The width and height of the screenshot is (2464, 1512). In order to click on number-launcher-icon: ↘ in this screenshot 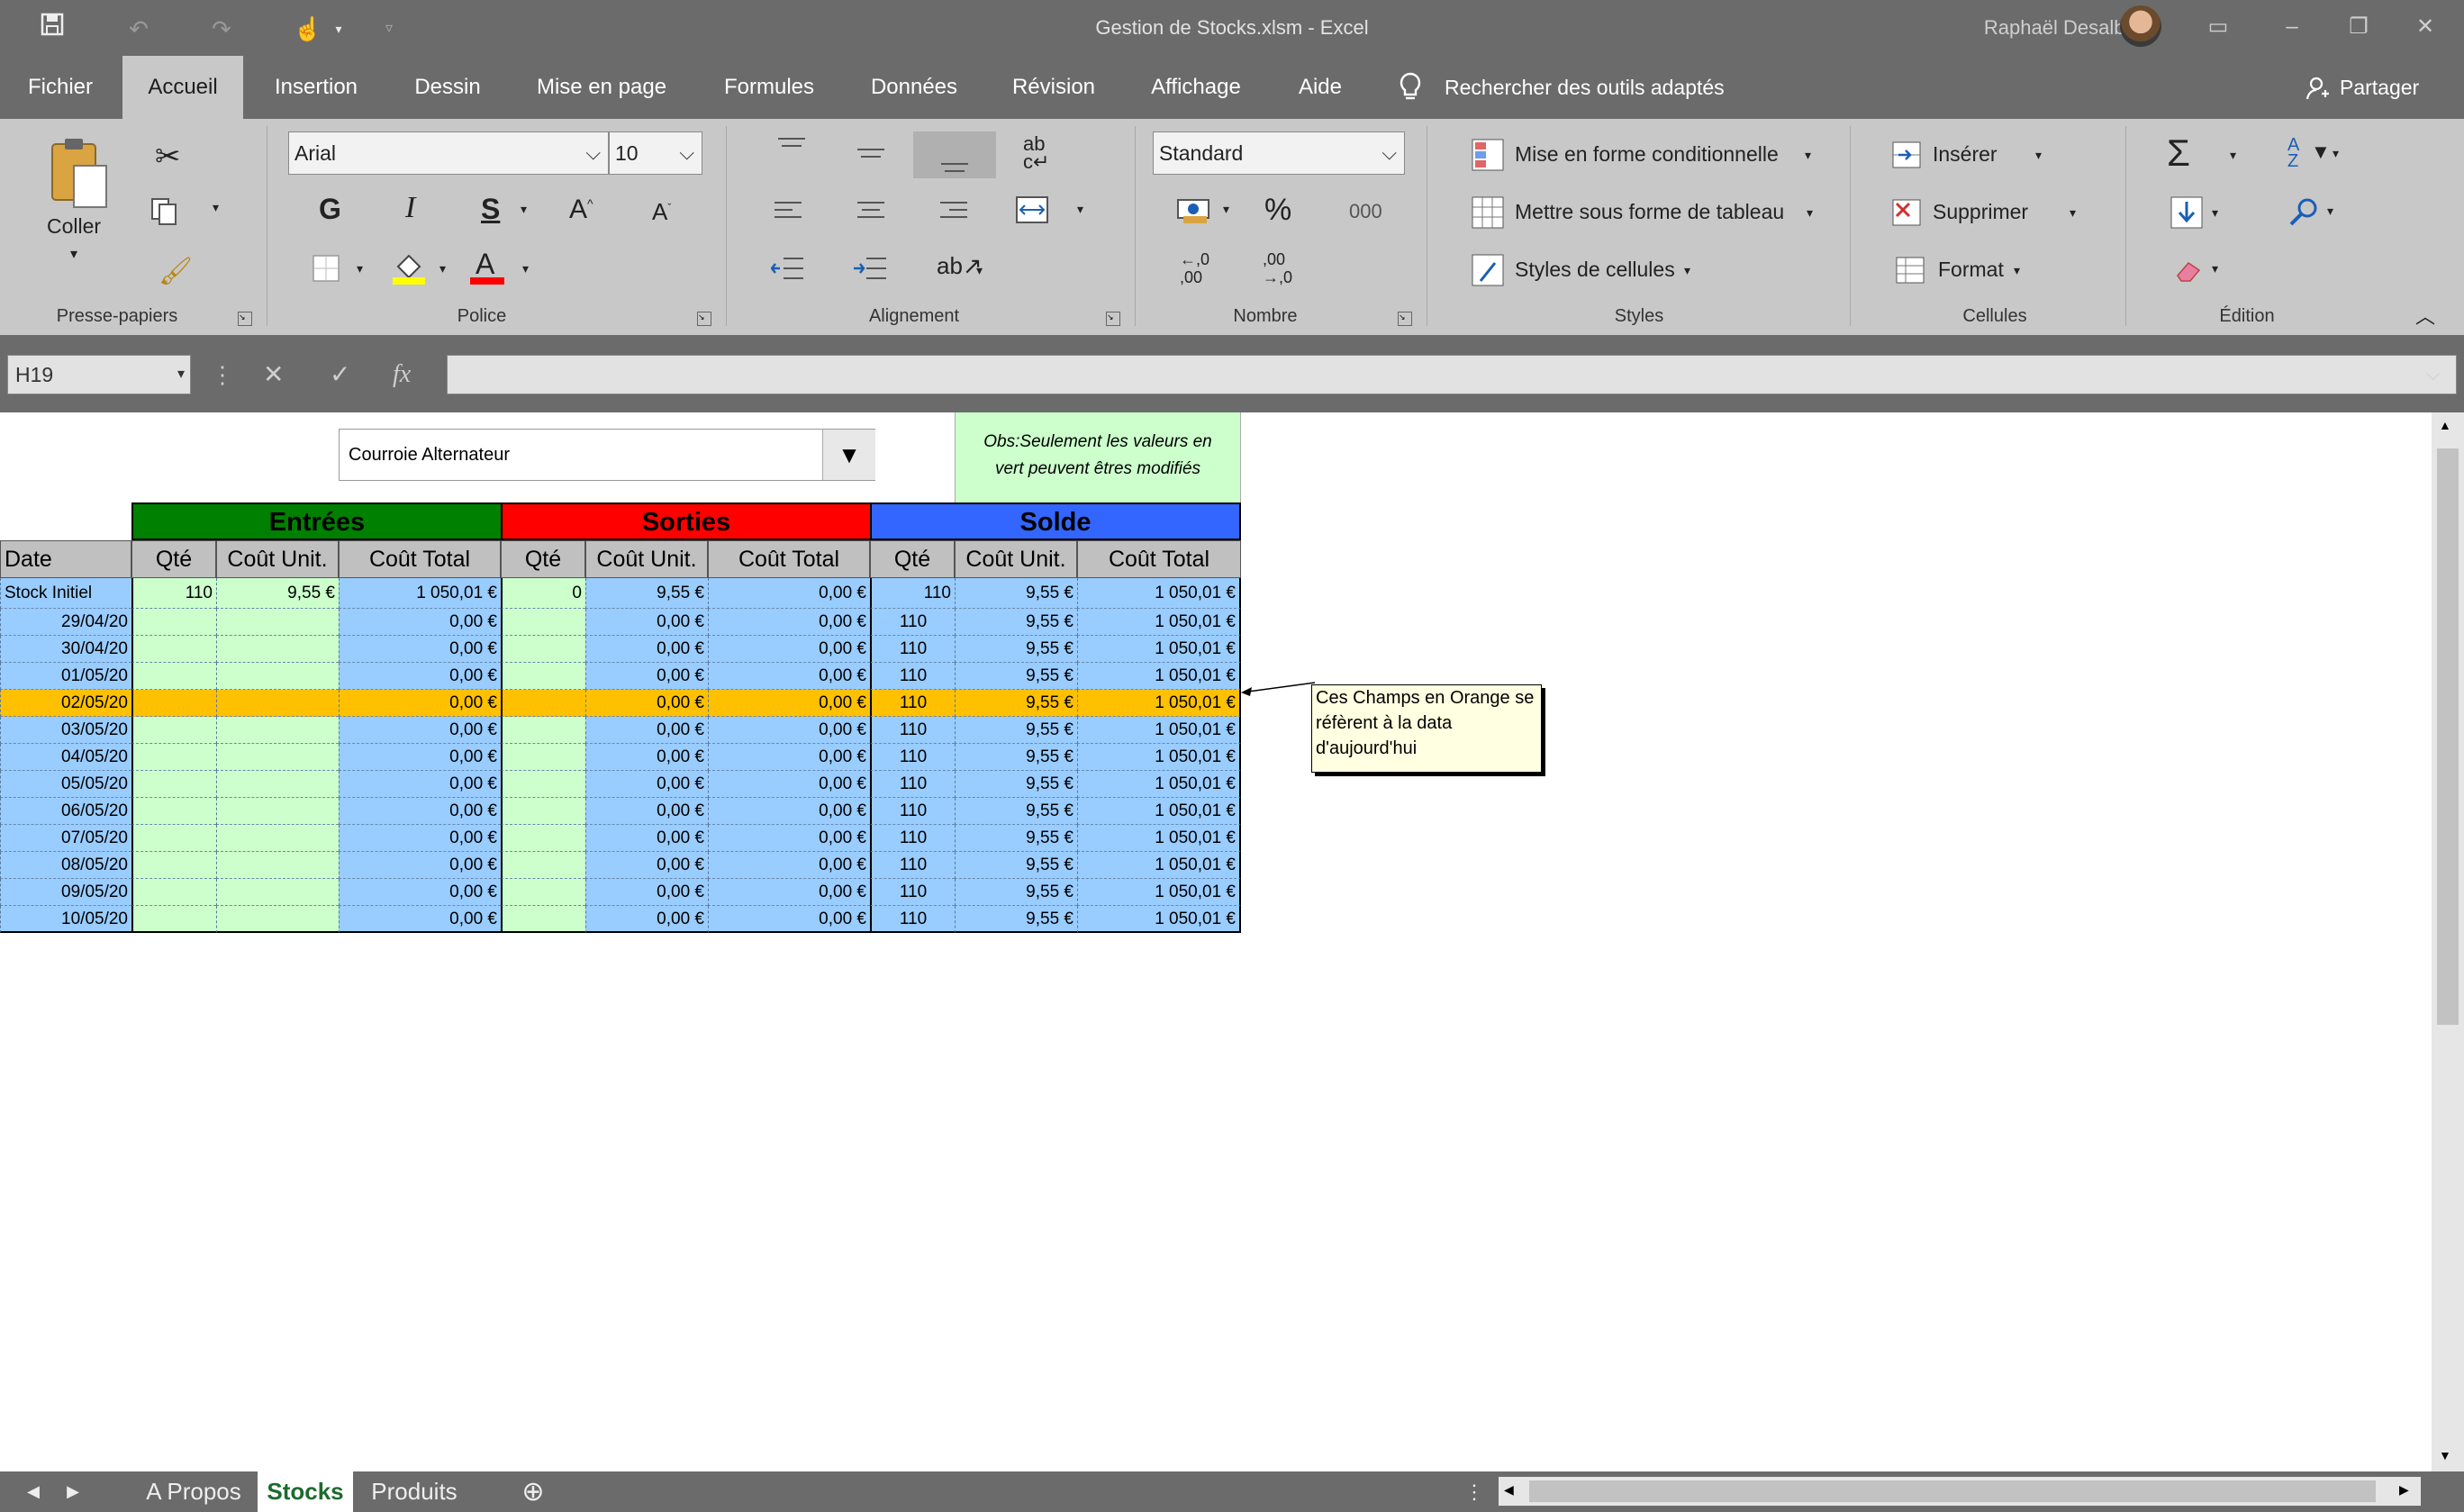, I will do `click(1405, 319)`.